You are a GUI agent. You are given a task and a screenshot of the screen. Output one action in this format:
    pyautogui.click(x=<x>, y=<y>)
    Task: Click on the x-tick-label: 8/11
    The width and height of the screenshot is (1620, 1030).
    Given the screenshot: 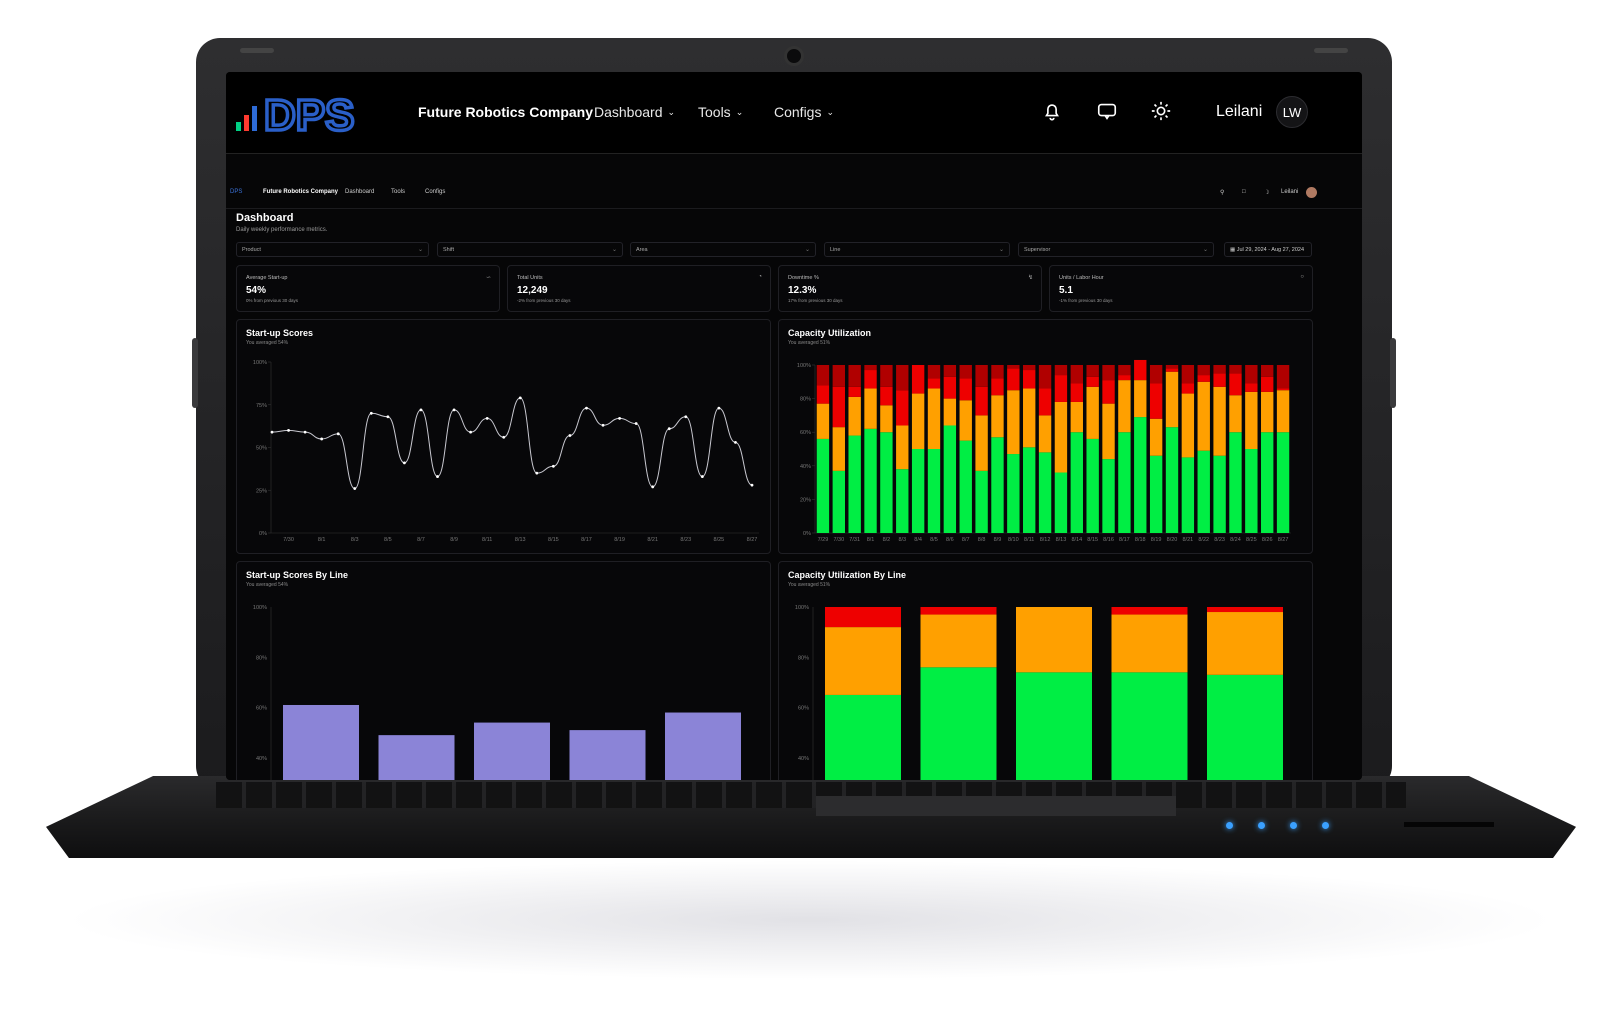 What is the action you would take?
    pyautogui.click(x=1029, y=540)
    